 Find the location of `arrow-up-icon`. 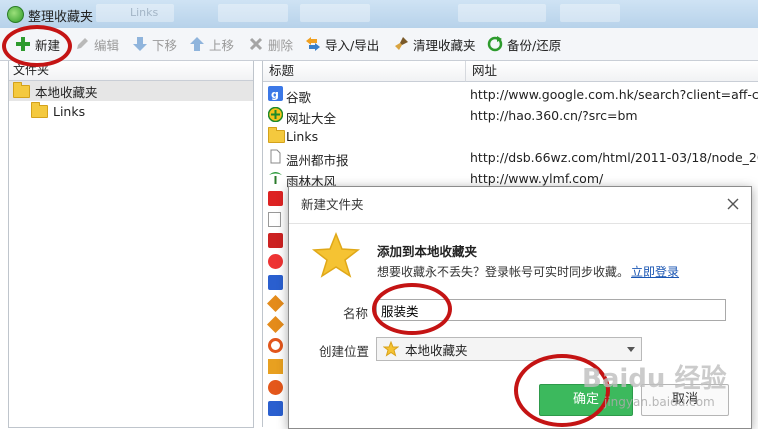

arrow-up-icon is located at coordinates (197, 44).